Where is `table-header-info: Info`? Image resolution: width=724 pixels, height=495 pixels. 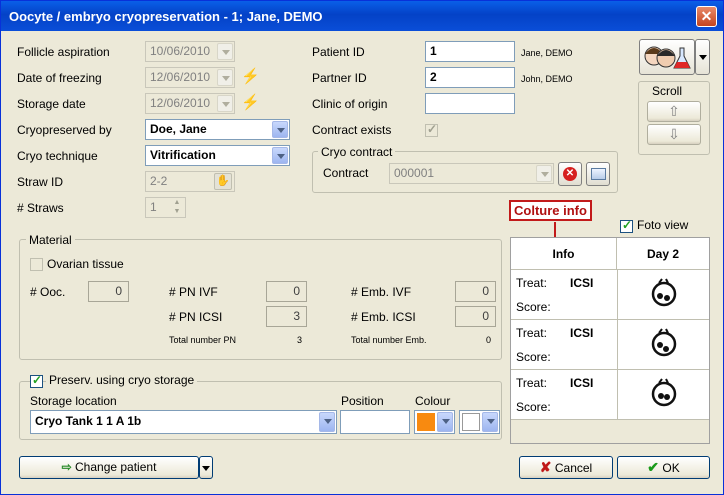 table-header-info: Info is located at coordinates (564, 254).